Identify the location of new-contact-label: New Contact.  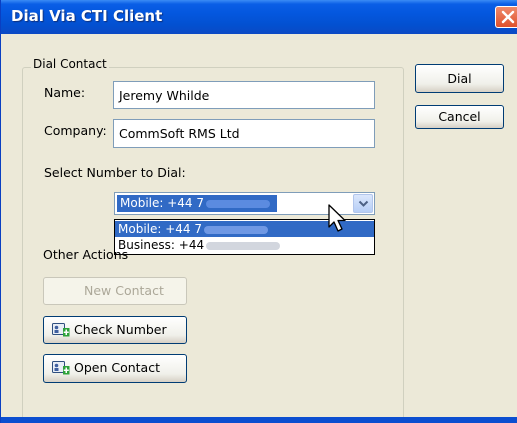
(124, 290).